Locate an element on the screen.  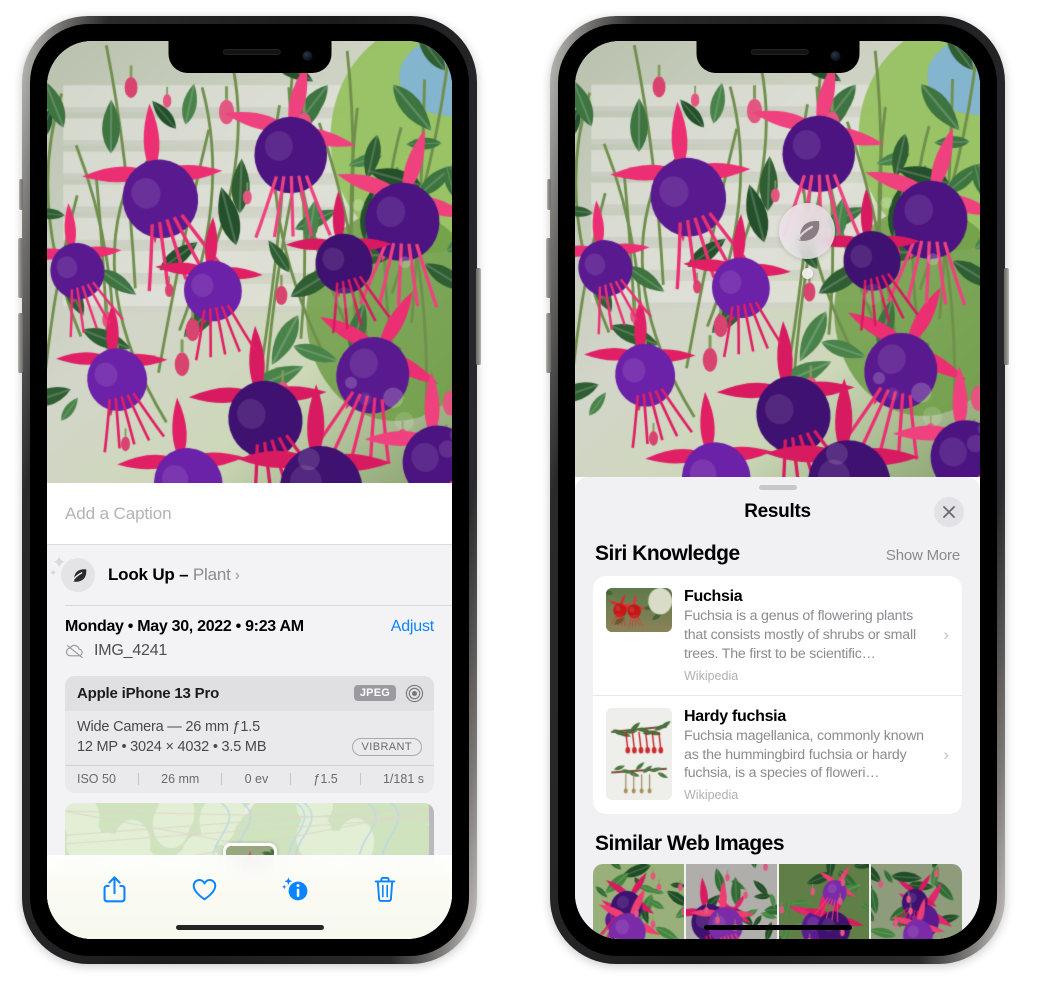
cloud-slash-icon is located at coordinates (74, 651).